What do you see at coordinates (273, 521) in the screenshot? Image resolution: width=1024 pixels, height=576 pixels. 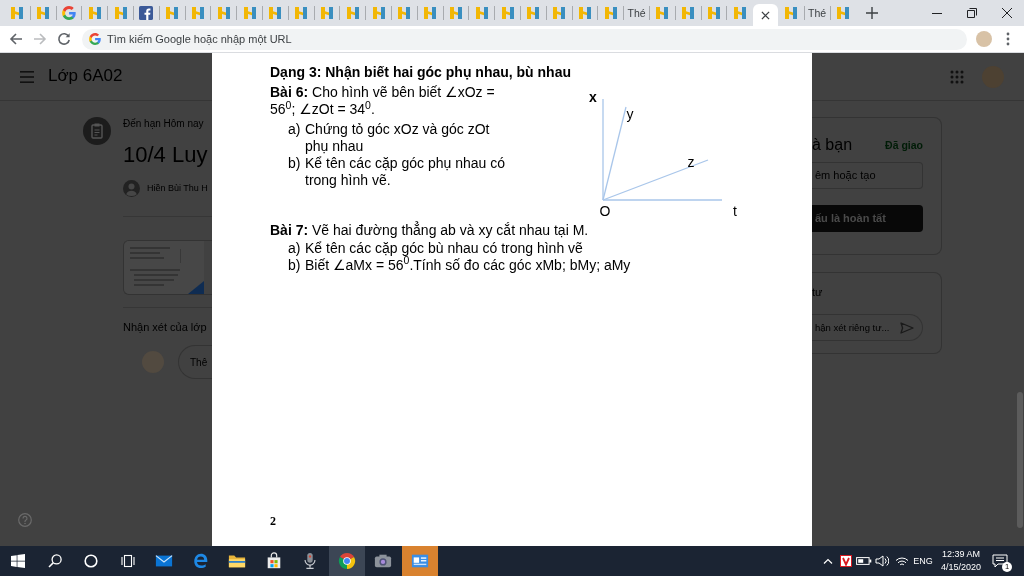 I see `page-number: 2` at bounding box center [273, 521].